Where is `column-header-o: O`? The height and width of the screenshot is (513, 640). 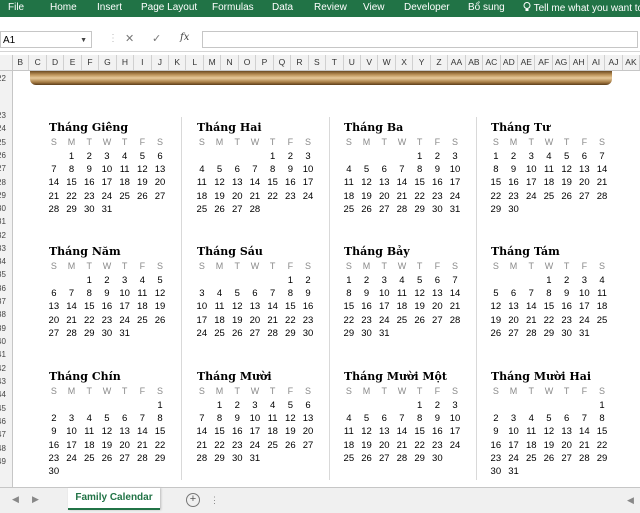
column-header-o: O is located at coordinates (248, 62).